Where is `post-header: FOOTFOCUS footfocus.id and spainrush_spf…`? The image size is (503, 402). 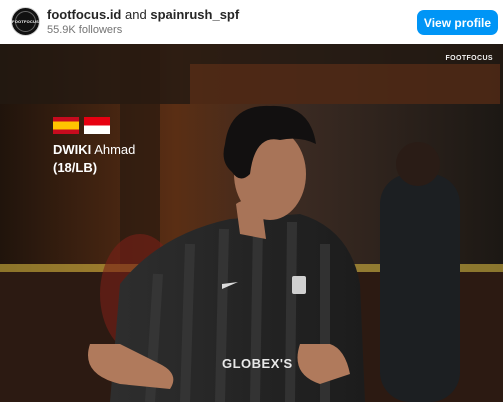
post-header: FOOTFOCUS footfocus.id and spainrush_spf… is located at coordinates (251, 22).